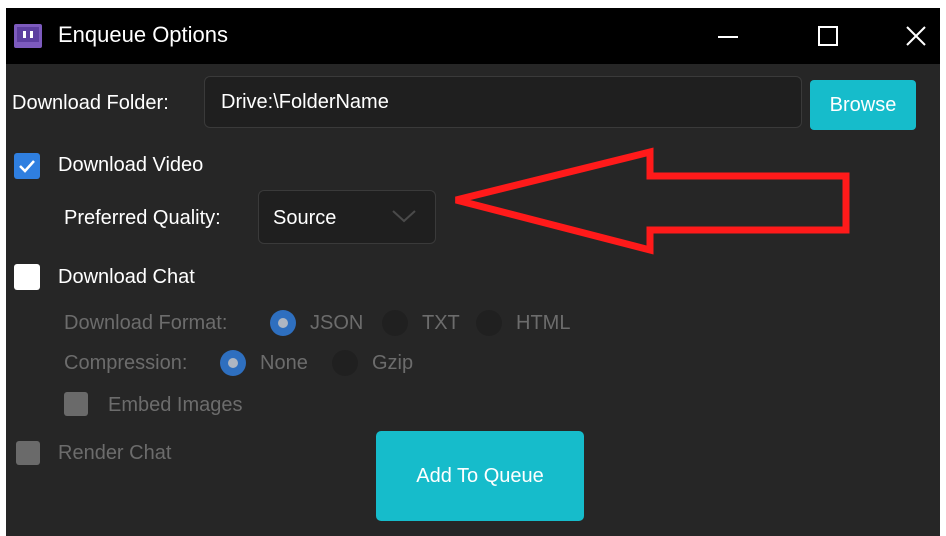 The image size is (946, 536). I want to click on format-txt-radio, so click(395, 323).